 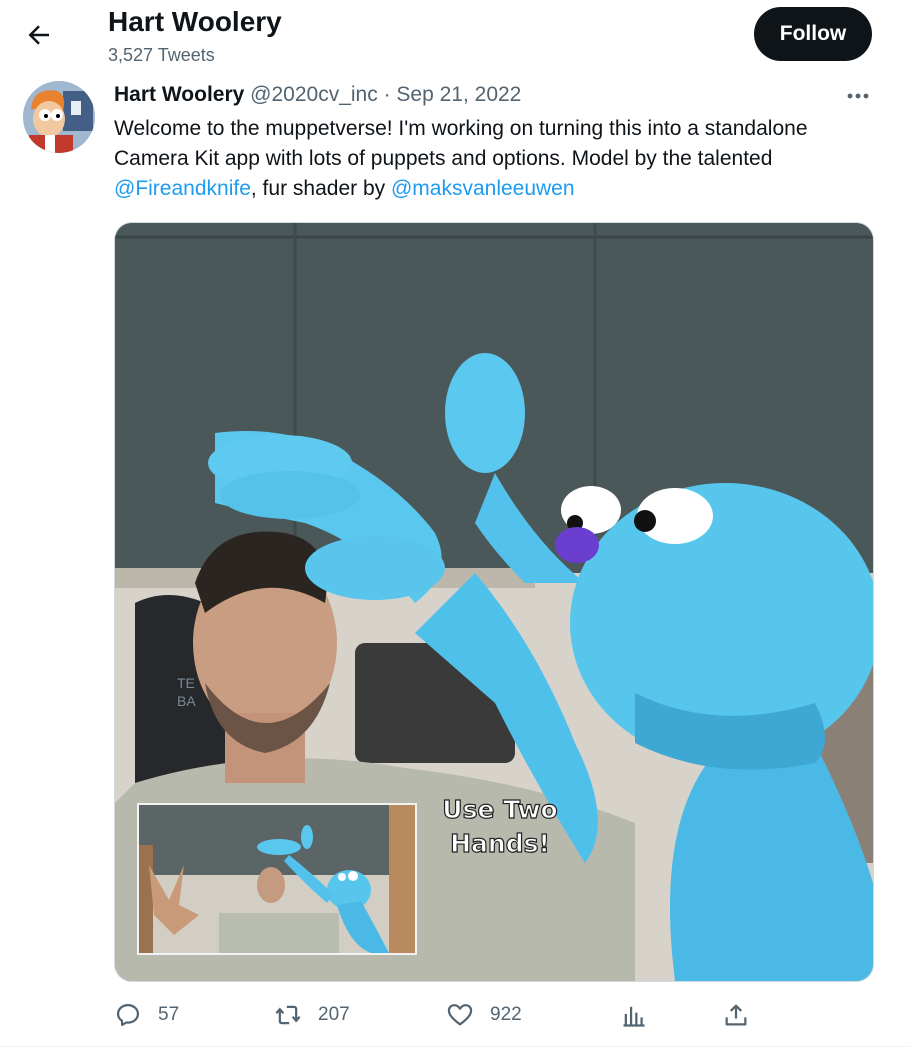 I want to click on like-count: 922, so click(x=506, y=1014).